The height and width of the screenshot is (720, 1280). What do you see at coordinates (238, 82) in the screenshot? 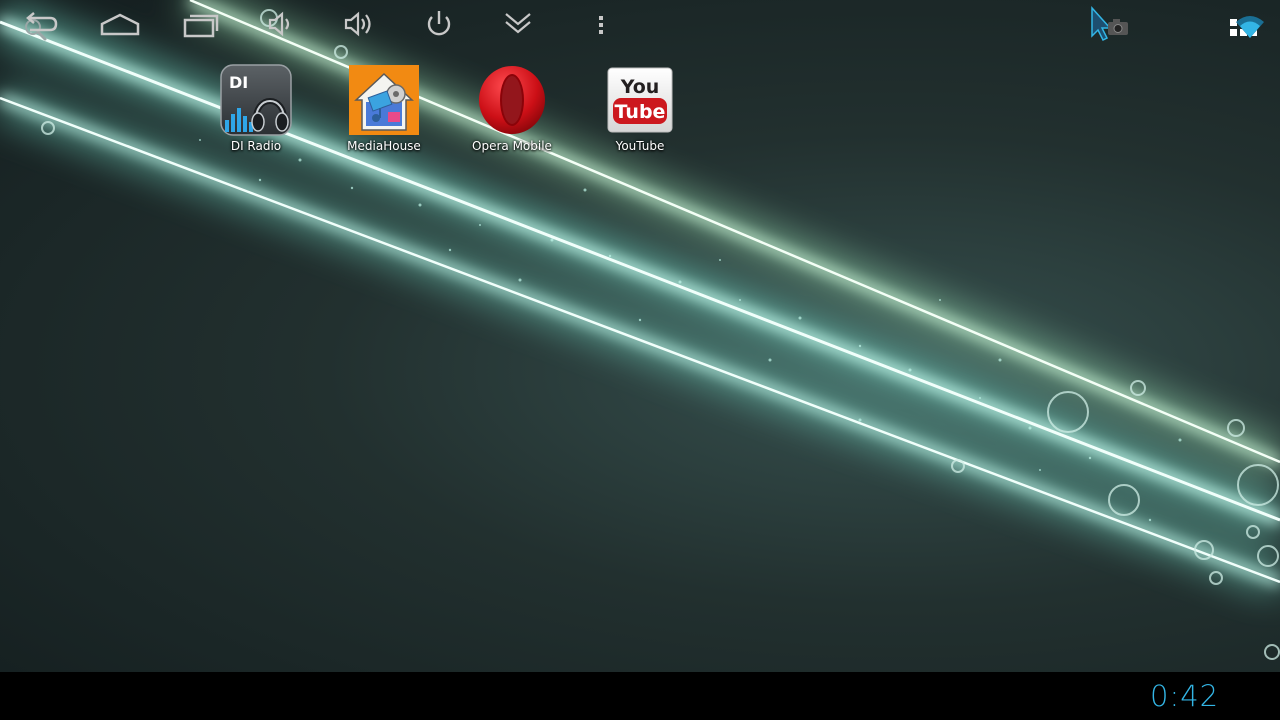
I see `di-icon-text: DI` at bounding box center [238, 82].